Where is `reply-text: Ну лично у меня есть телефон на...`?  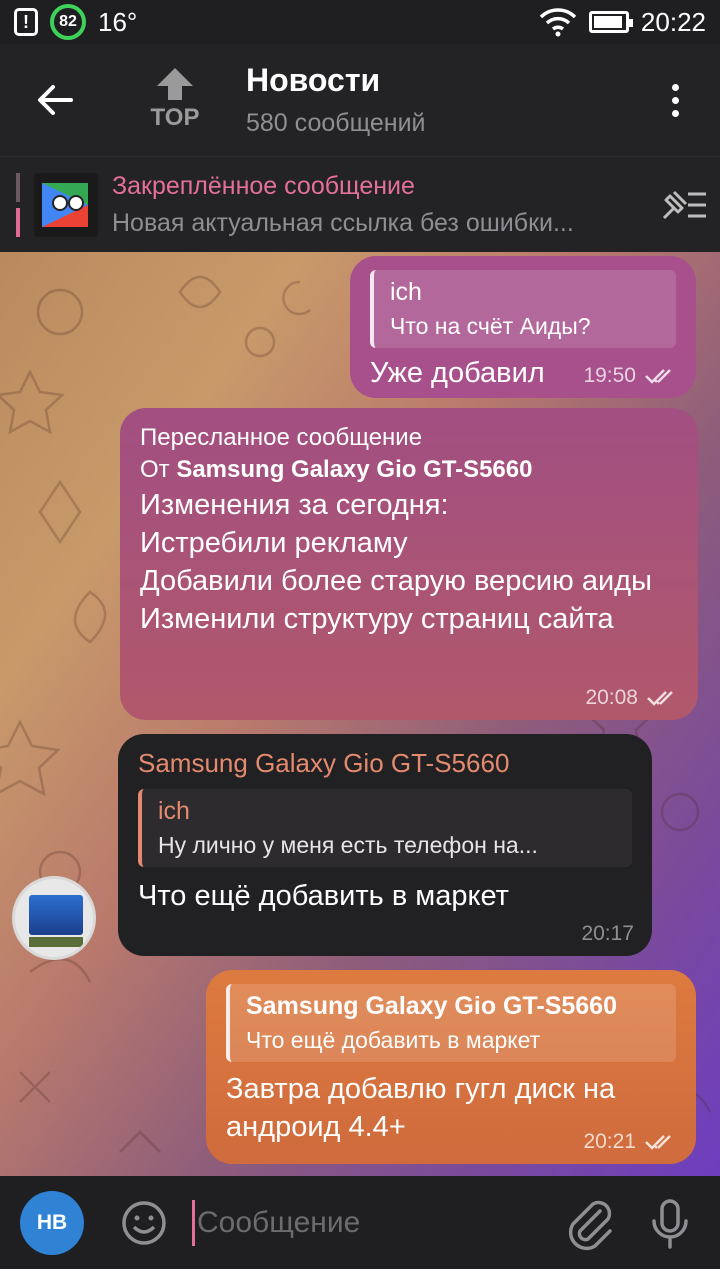 reply-text: Ну лично у меня есть телефон на... is located at coordinates (348, 845).